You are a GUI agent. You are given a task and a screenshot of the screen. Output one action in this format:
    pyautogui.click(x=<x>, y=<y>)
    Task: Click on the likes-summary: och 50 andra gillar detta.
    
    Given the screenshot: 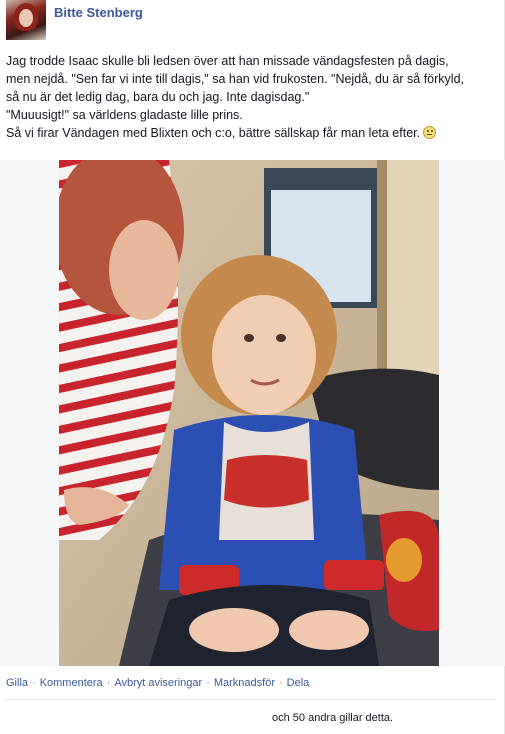 What is the action you would take?
    pyautogui.click(x=332, y=718)
    